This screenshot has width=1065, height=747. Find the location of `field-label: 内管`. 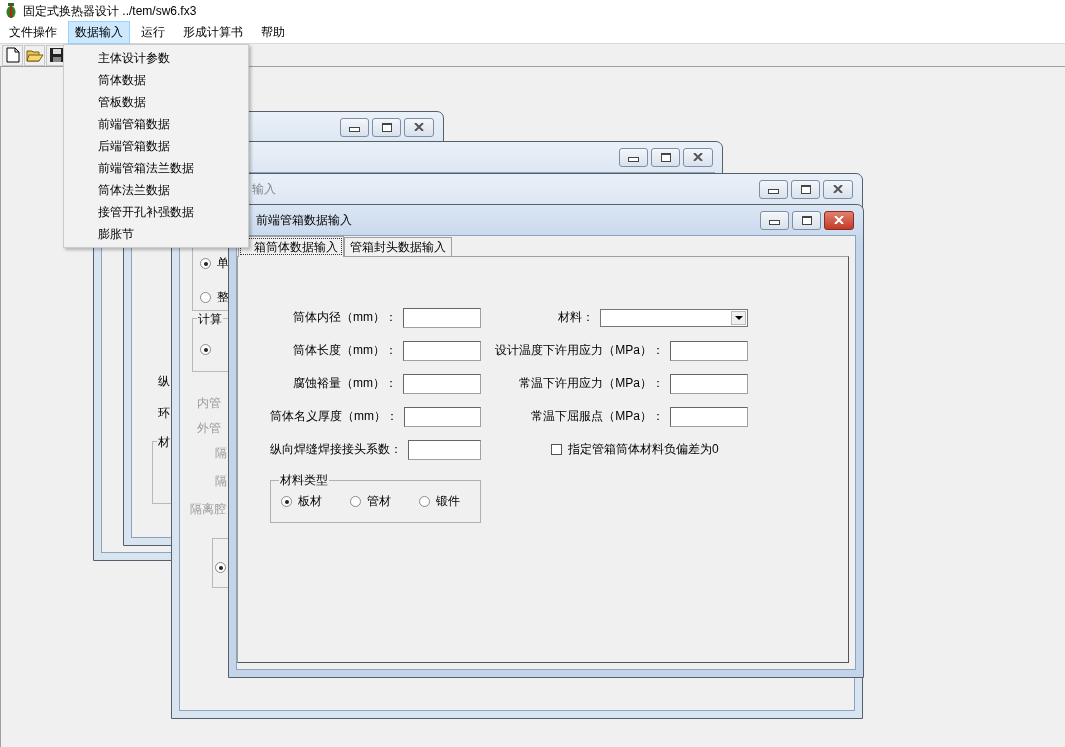

field-label: 内管 is located at coordinates (209, 403).